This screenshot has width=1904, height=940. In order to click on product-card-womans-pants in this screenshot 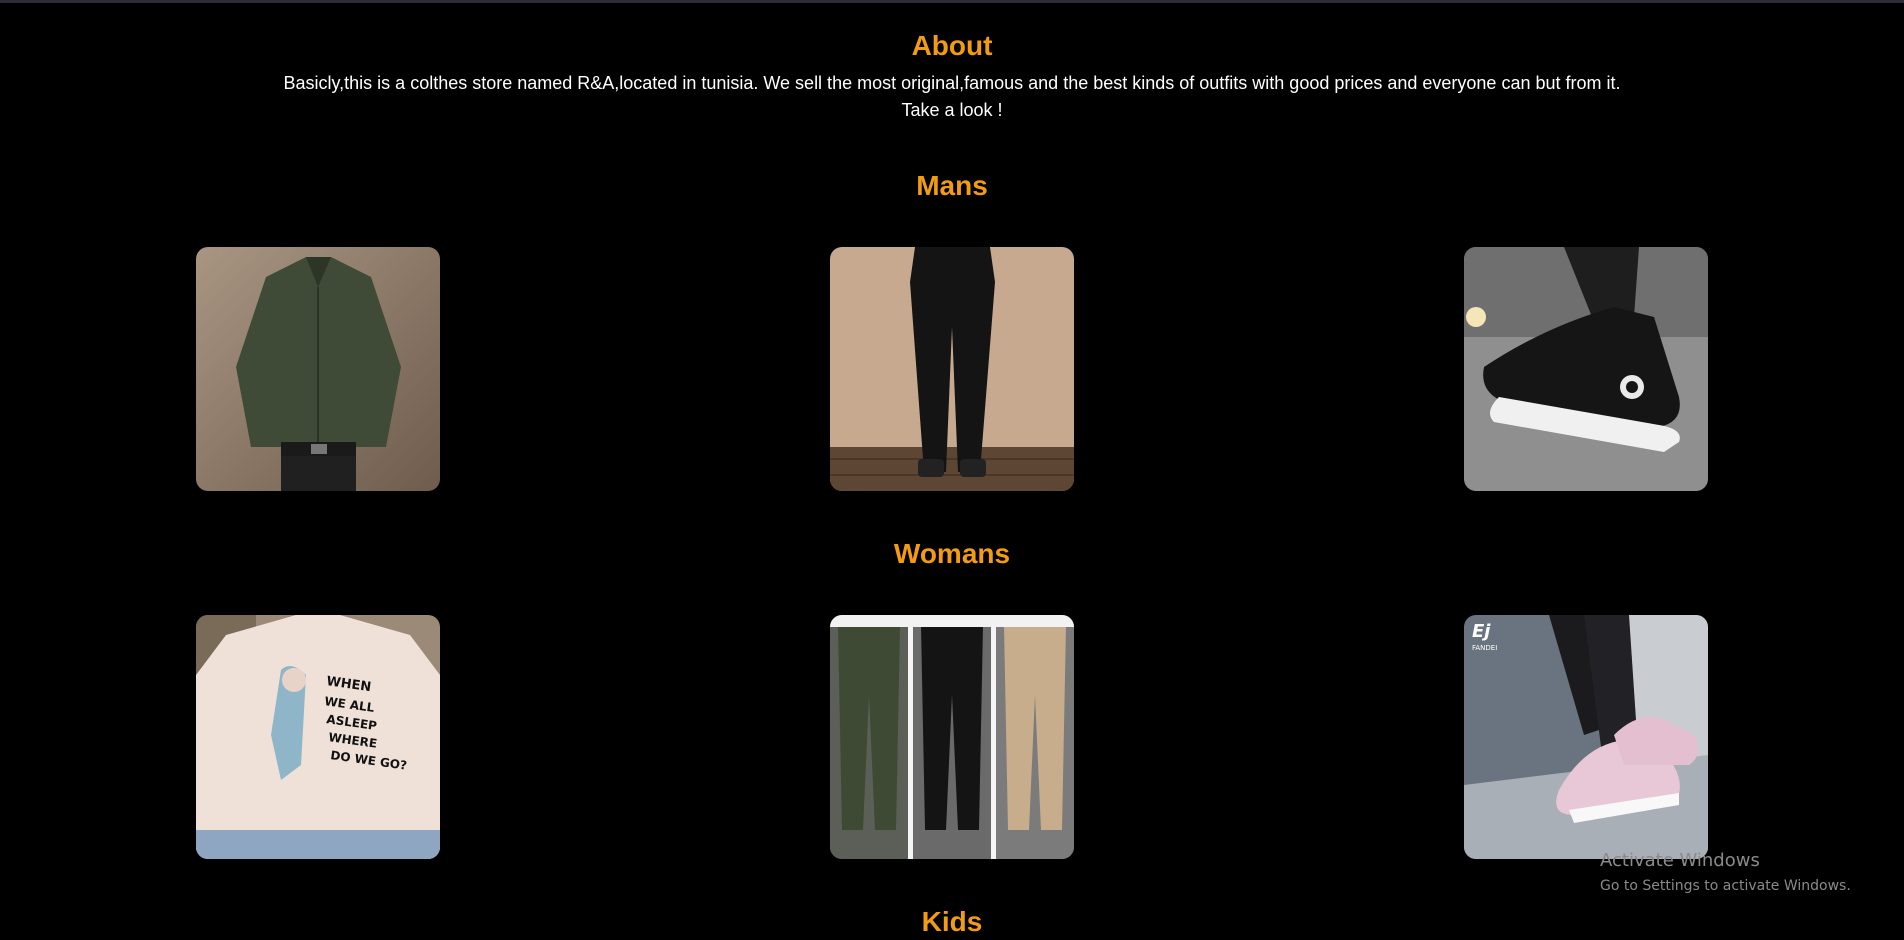, I will do `click(952, 737)`.